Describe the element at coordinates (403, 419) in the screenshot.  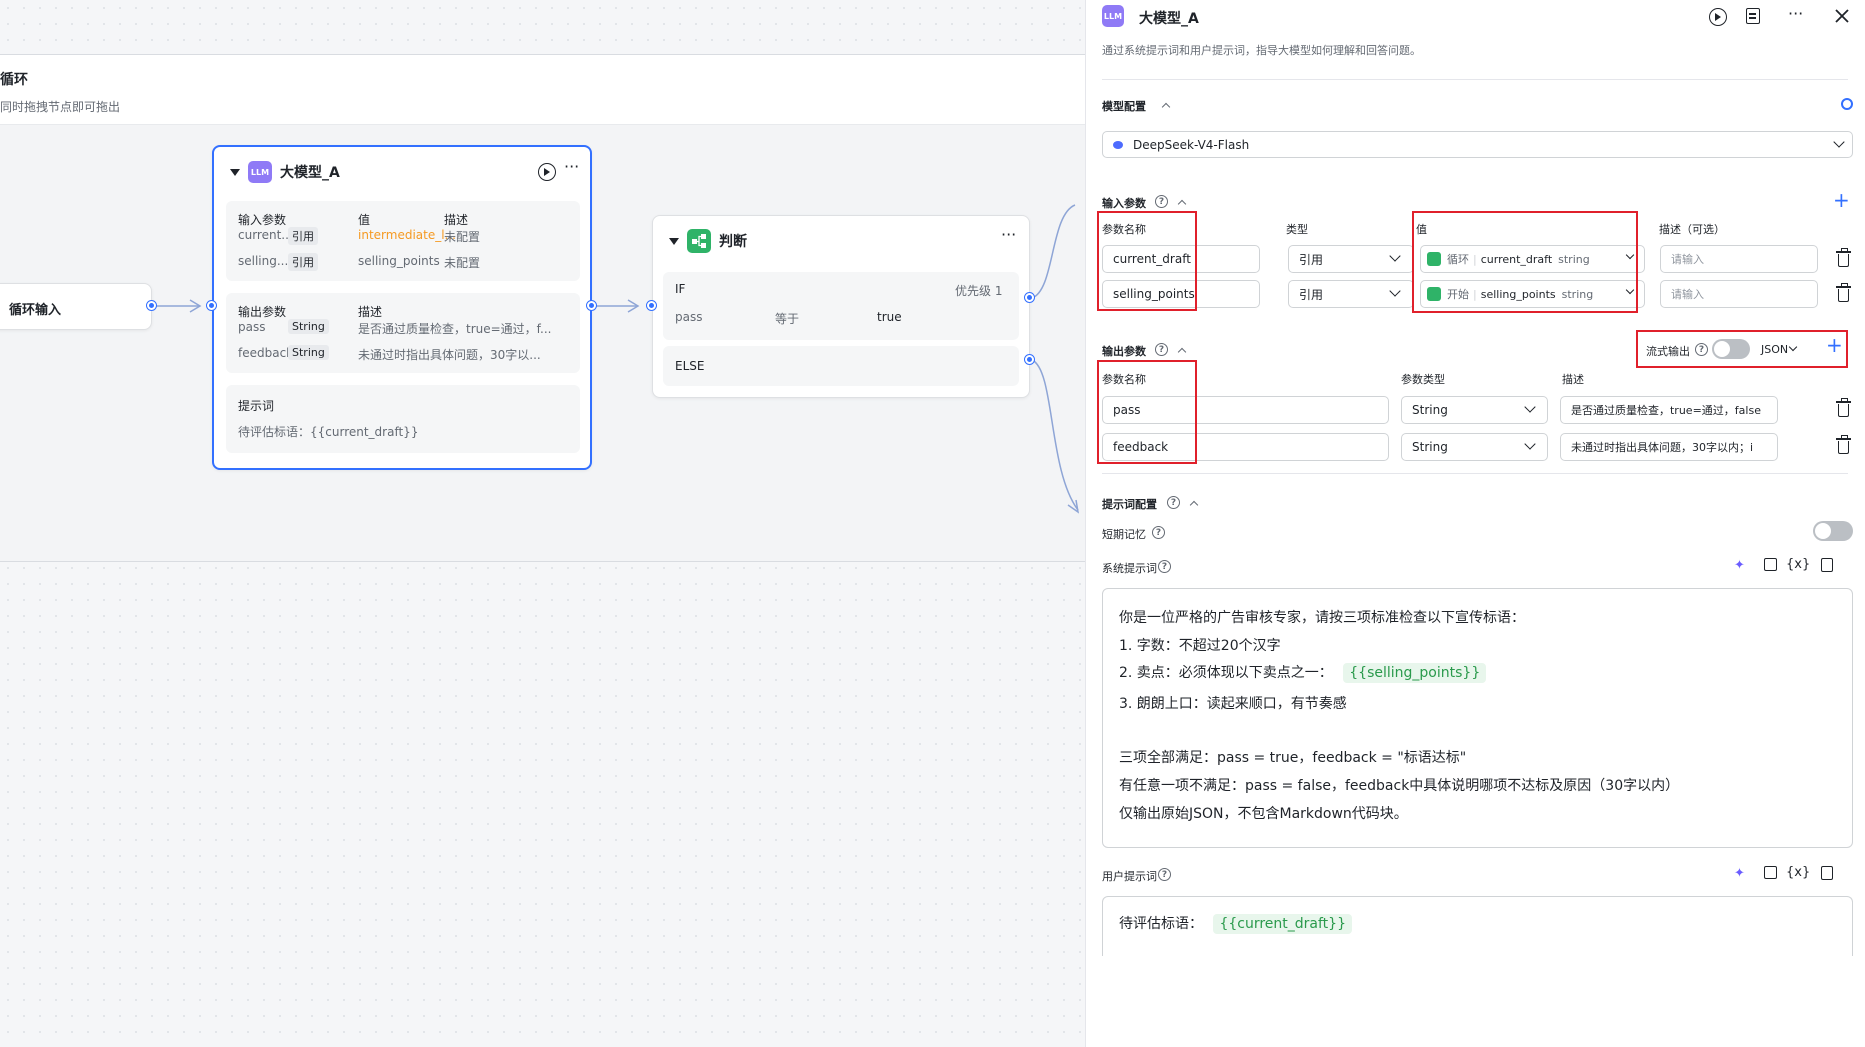
I see `llm-prompt-section: 提示词 待评估标语：{{current_draft}}` at that location.